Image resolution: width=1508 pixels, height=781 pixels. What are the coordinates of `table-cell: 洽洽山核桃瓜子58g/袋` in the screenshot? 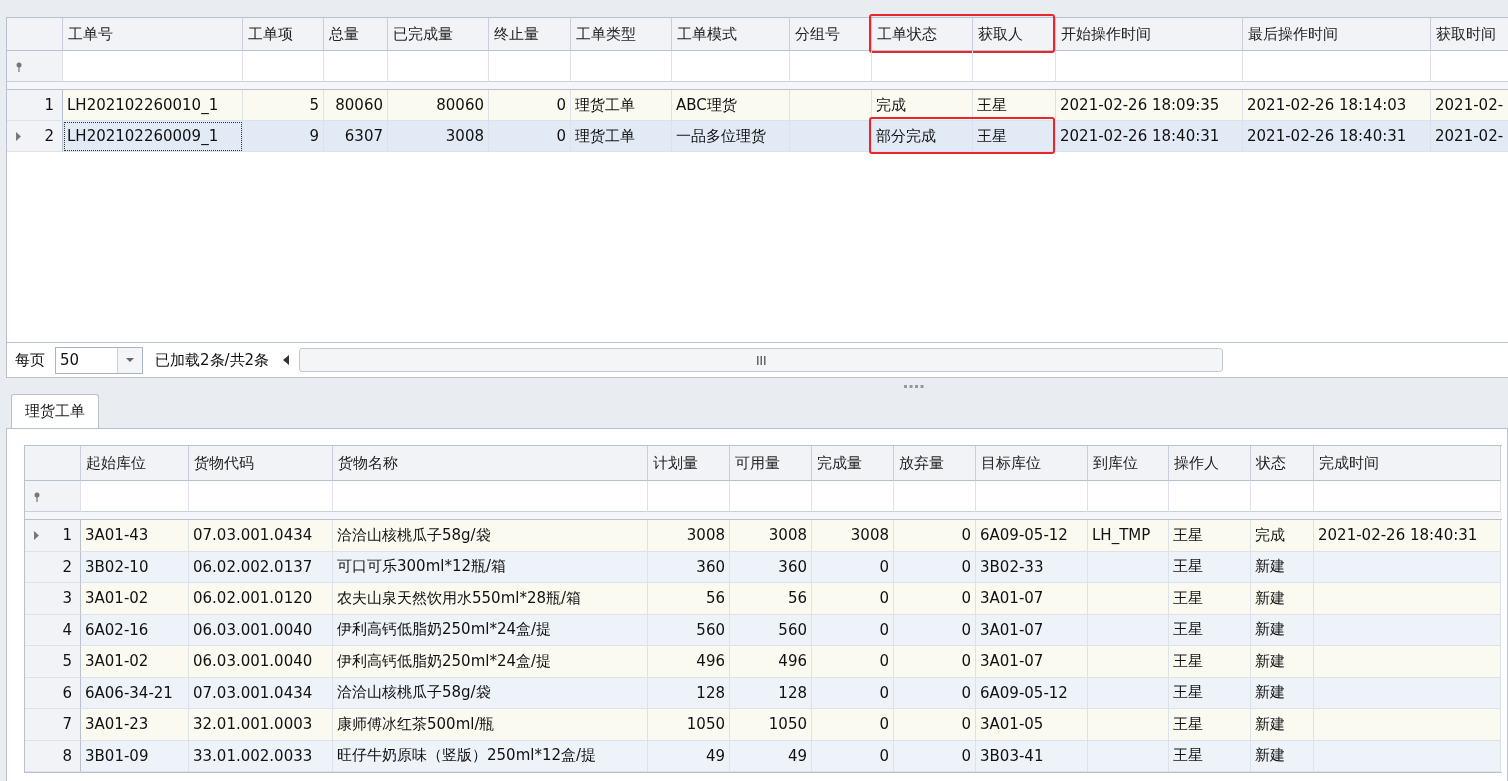 It's located at (414, 693).